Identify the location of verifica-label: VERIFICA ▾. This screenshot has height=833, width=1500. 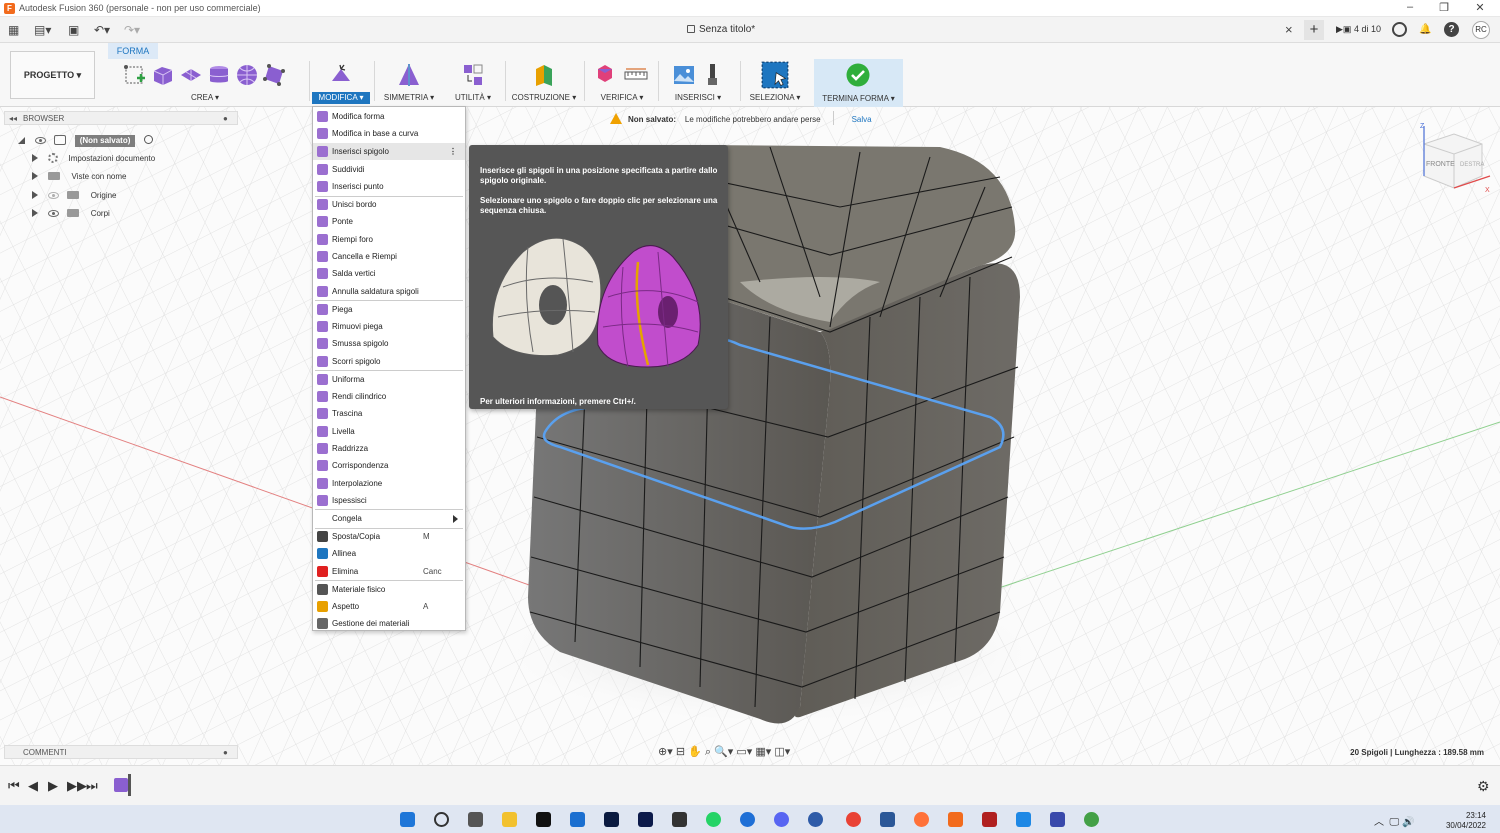
(622, 97).